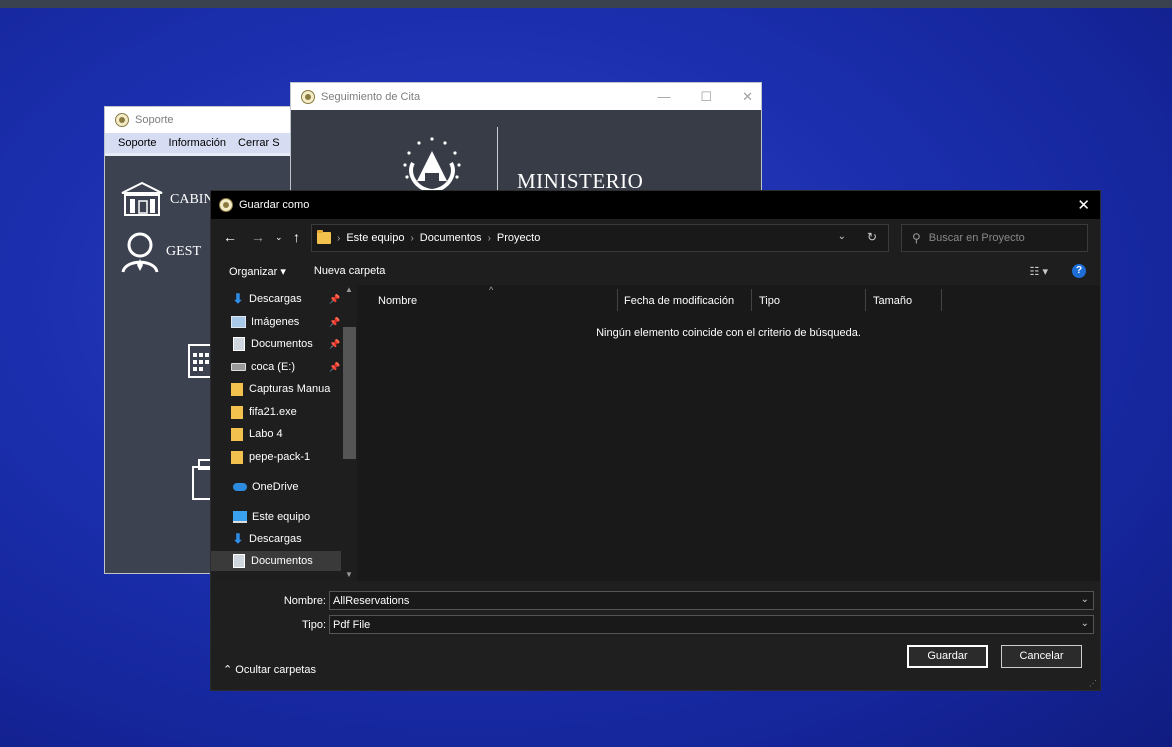 The height and width of the screenshot is (747, 1172). I want to click on dialog-title: Guardar como, so click(274, 205).